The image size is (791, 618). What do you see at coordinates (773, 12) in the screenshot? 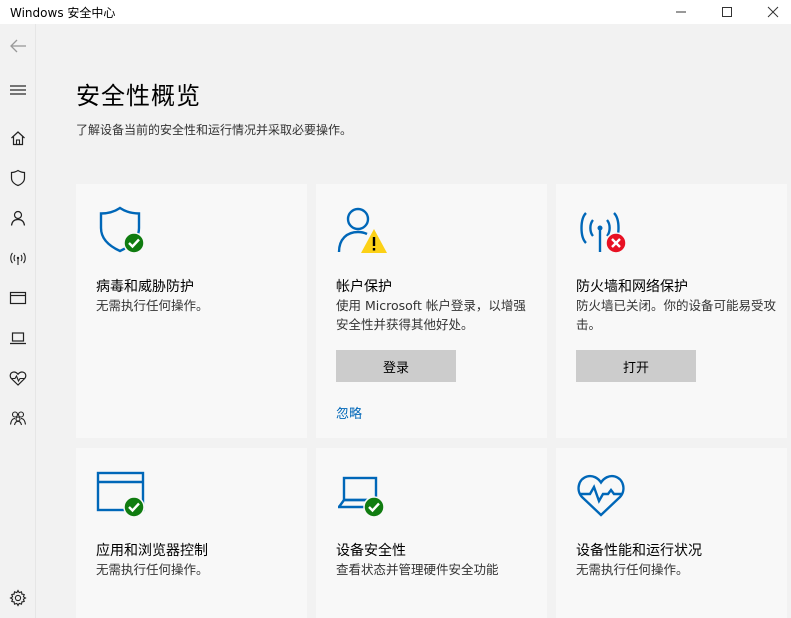
I see `close-icon` at bounding box center [773, 12].